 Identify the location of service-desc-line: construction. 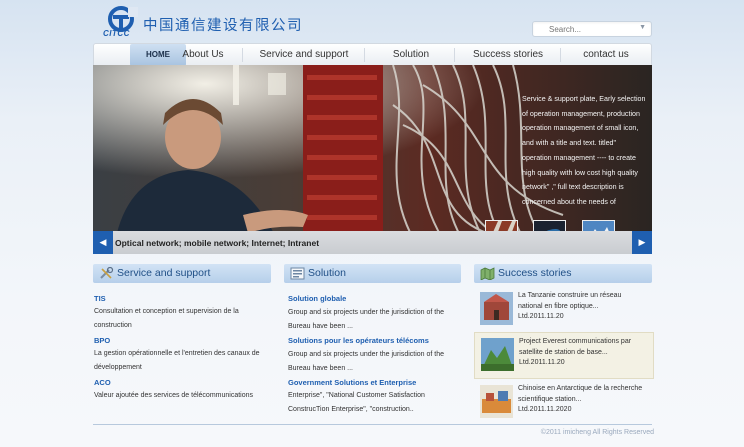
(113, 325).